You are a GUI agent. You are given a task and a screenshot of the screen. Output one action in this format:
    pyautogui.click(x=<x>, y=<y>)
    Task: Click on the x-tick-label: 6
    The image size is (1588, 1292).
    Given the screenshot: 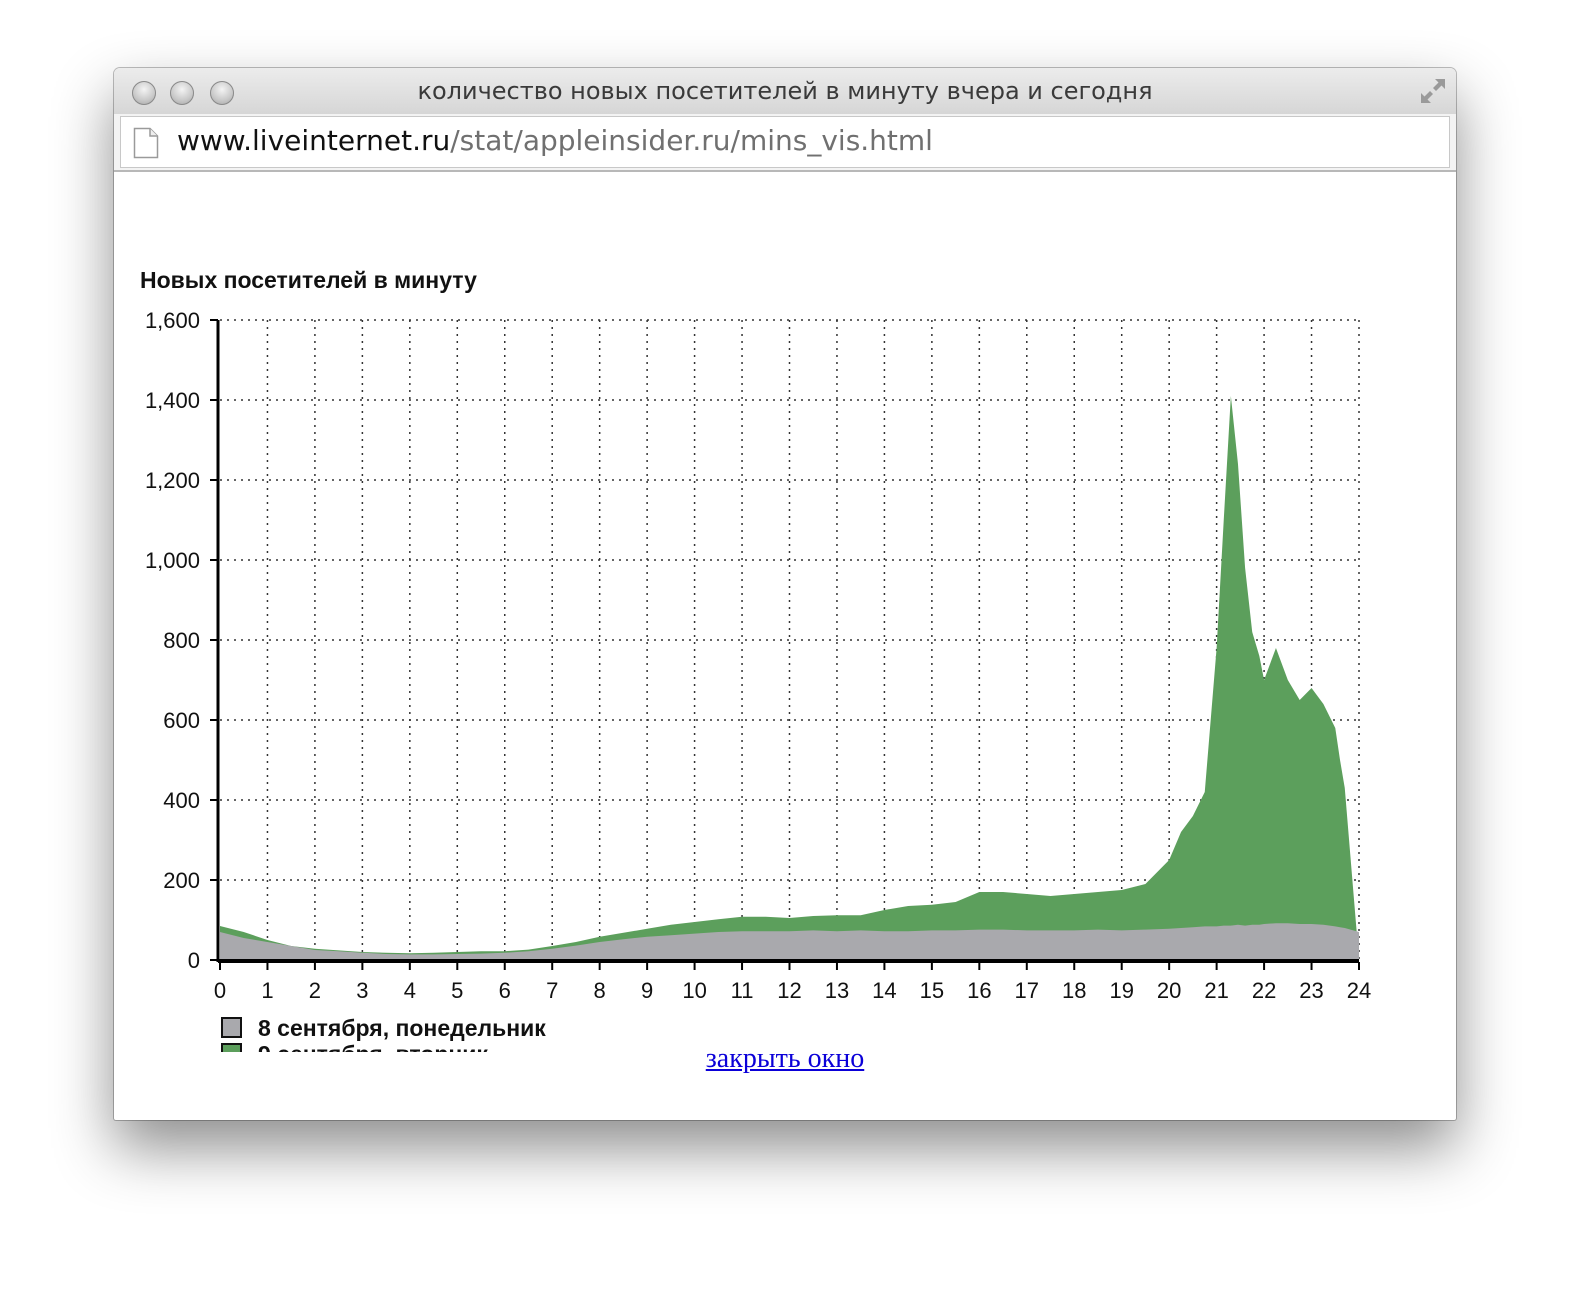 What is the action you would take?
    pyautogui.click(x=505, y=990)
    